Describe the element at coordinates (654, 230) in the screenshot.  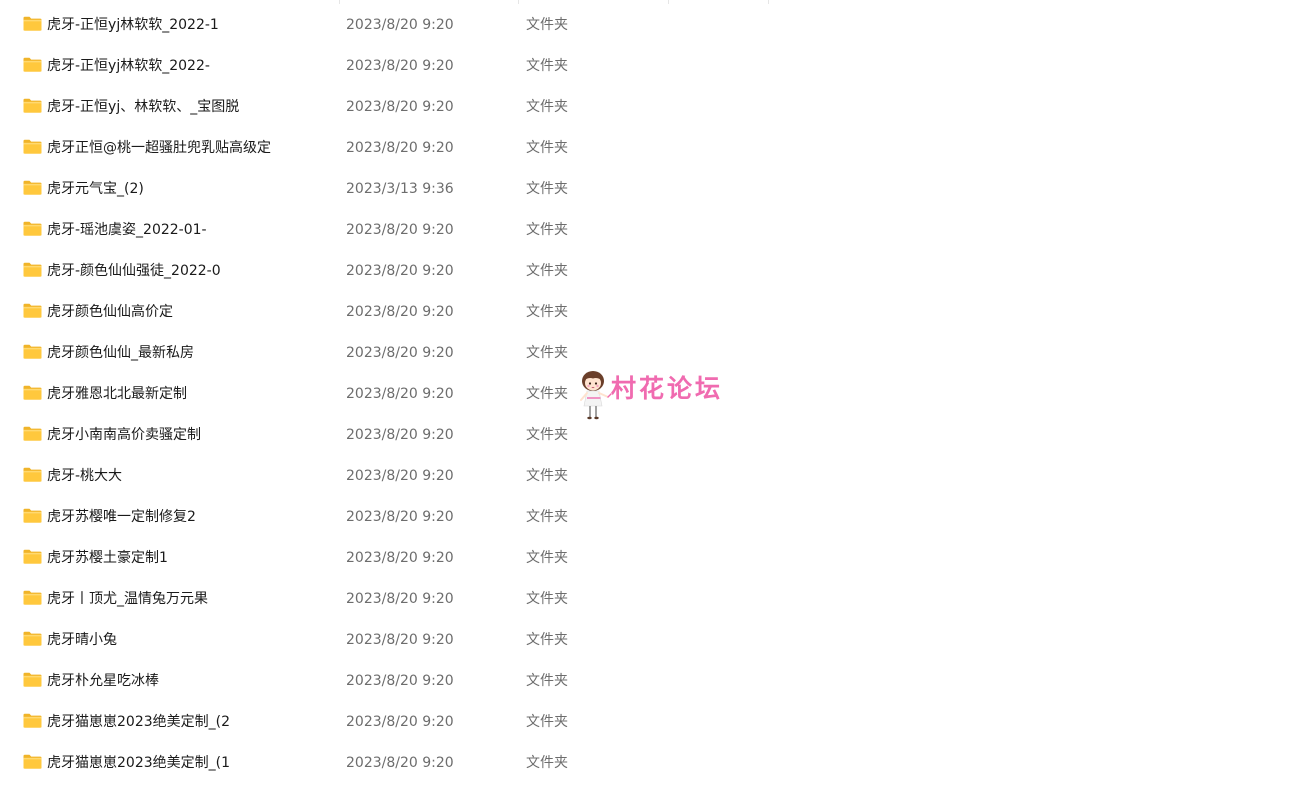
I see `file-row: 虎牙-瑶池虞姿_2022-01- 2023/8/20 9:20 文件夹` at that location.